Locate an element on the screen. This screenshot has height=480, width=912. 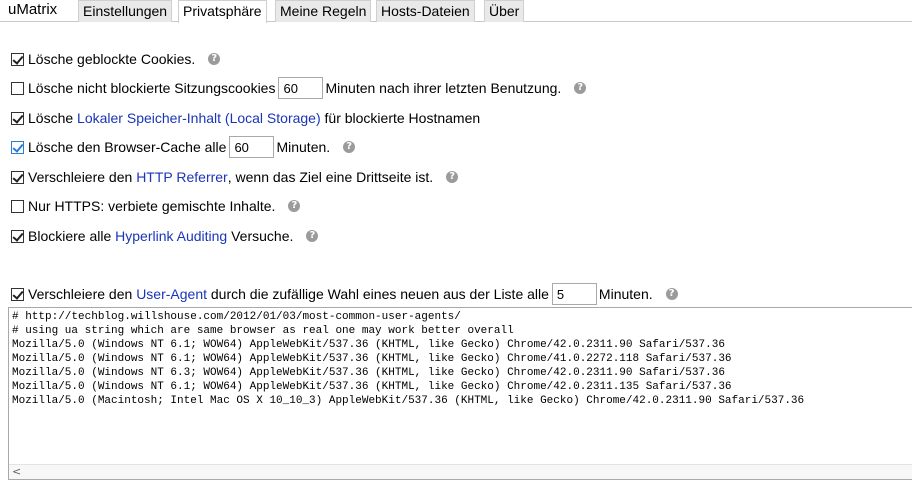
session-cookies-minutes-input is located at coordinates (301, 88).